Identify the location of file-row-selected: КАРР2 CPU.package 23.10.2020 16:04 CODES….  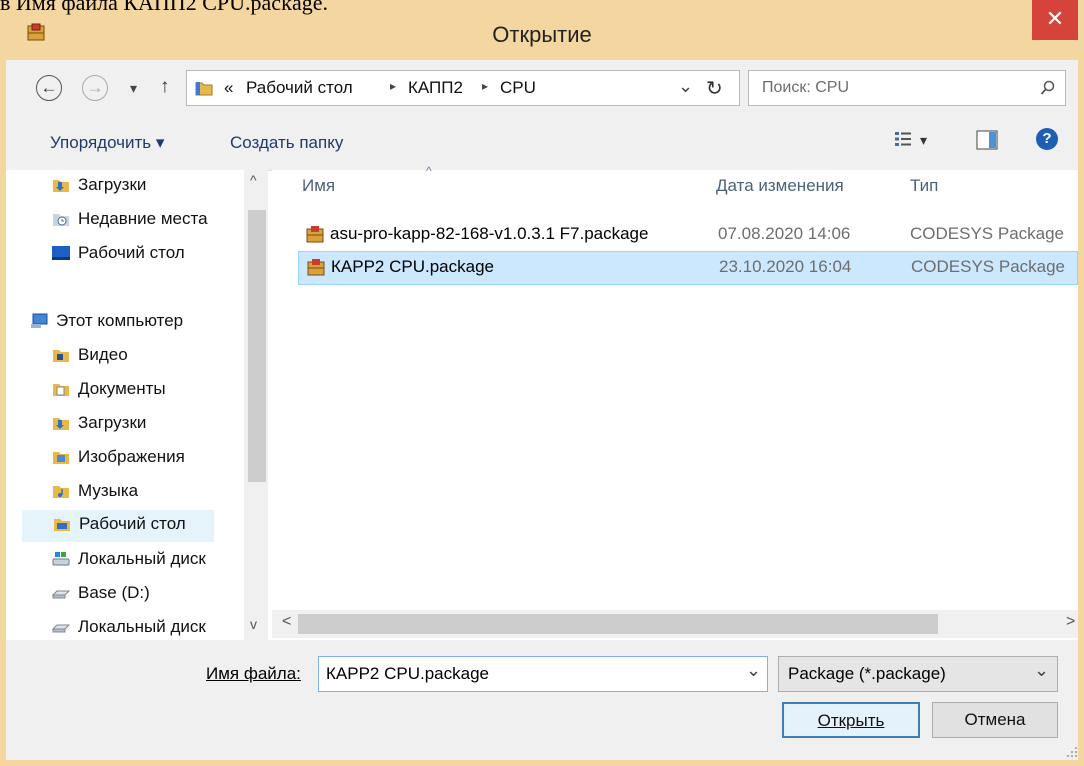
(688, 268).